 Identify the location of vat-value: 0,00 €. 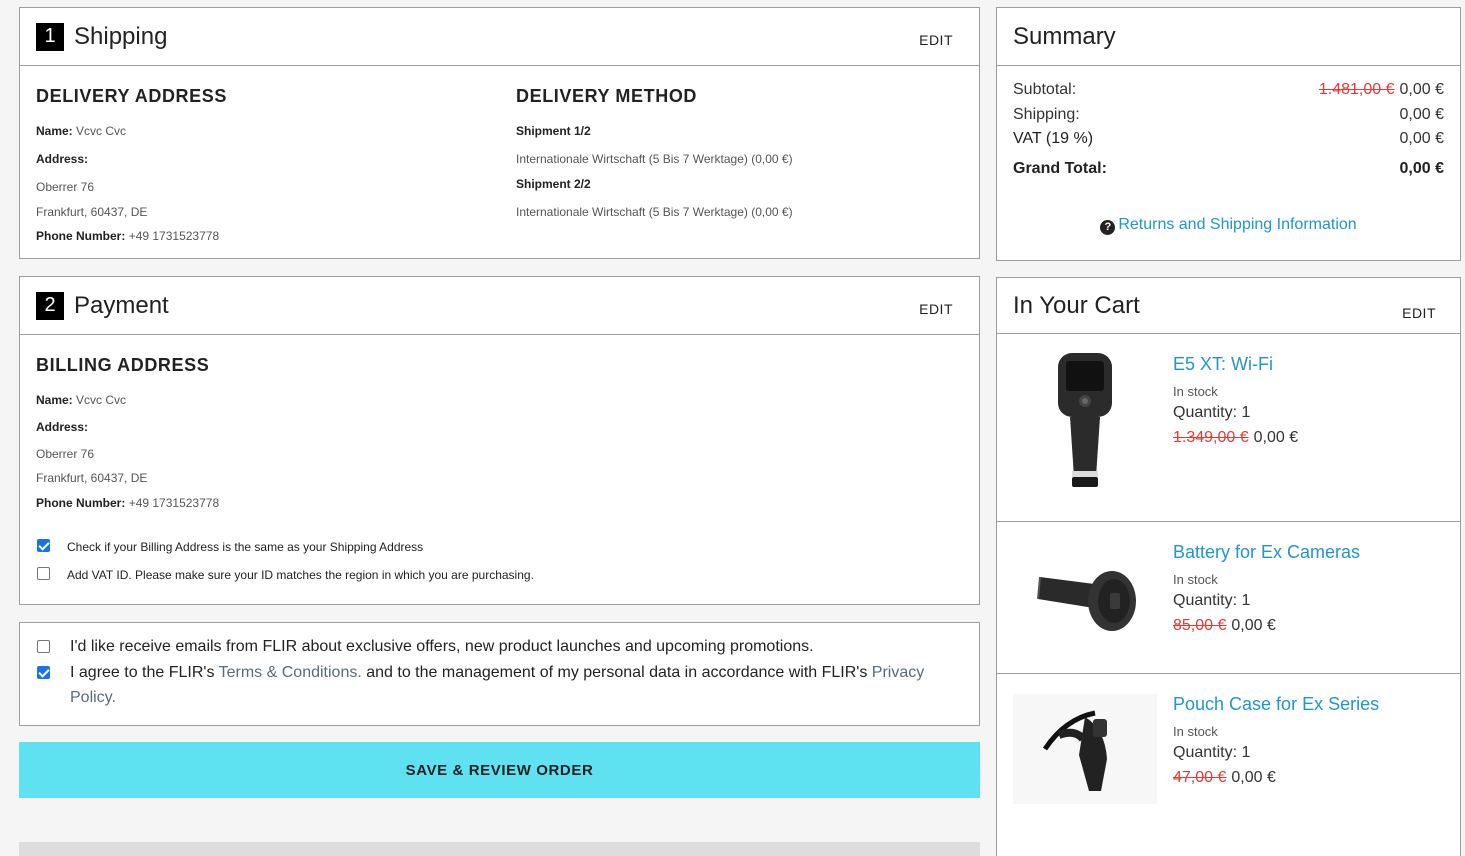
(1421, 138).